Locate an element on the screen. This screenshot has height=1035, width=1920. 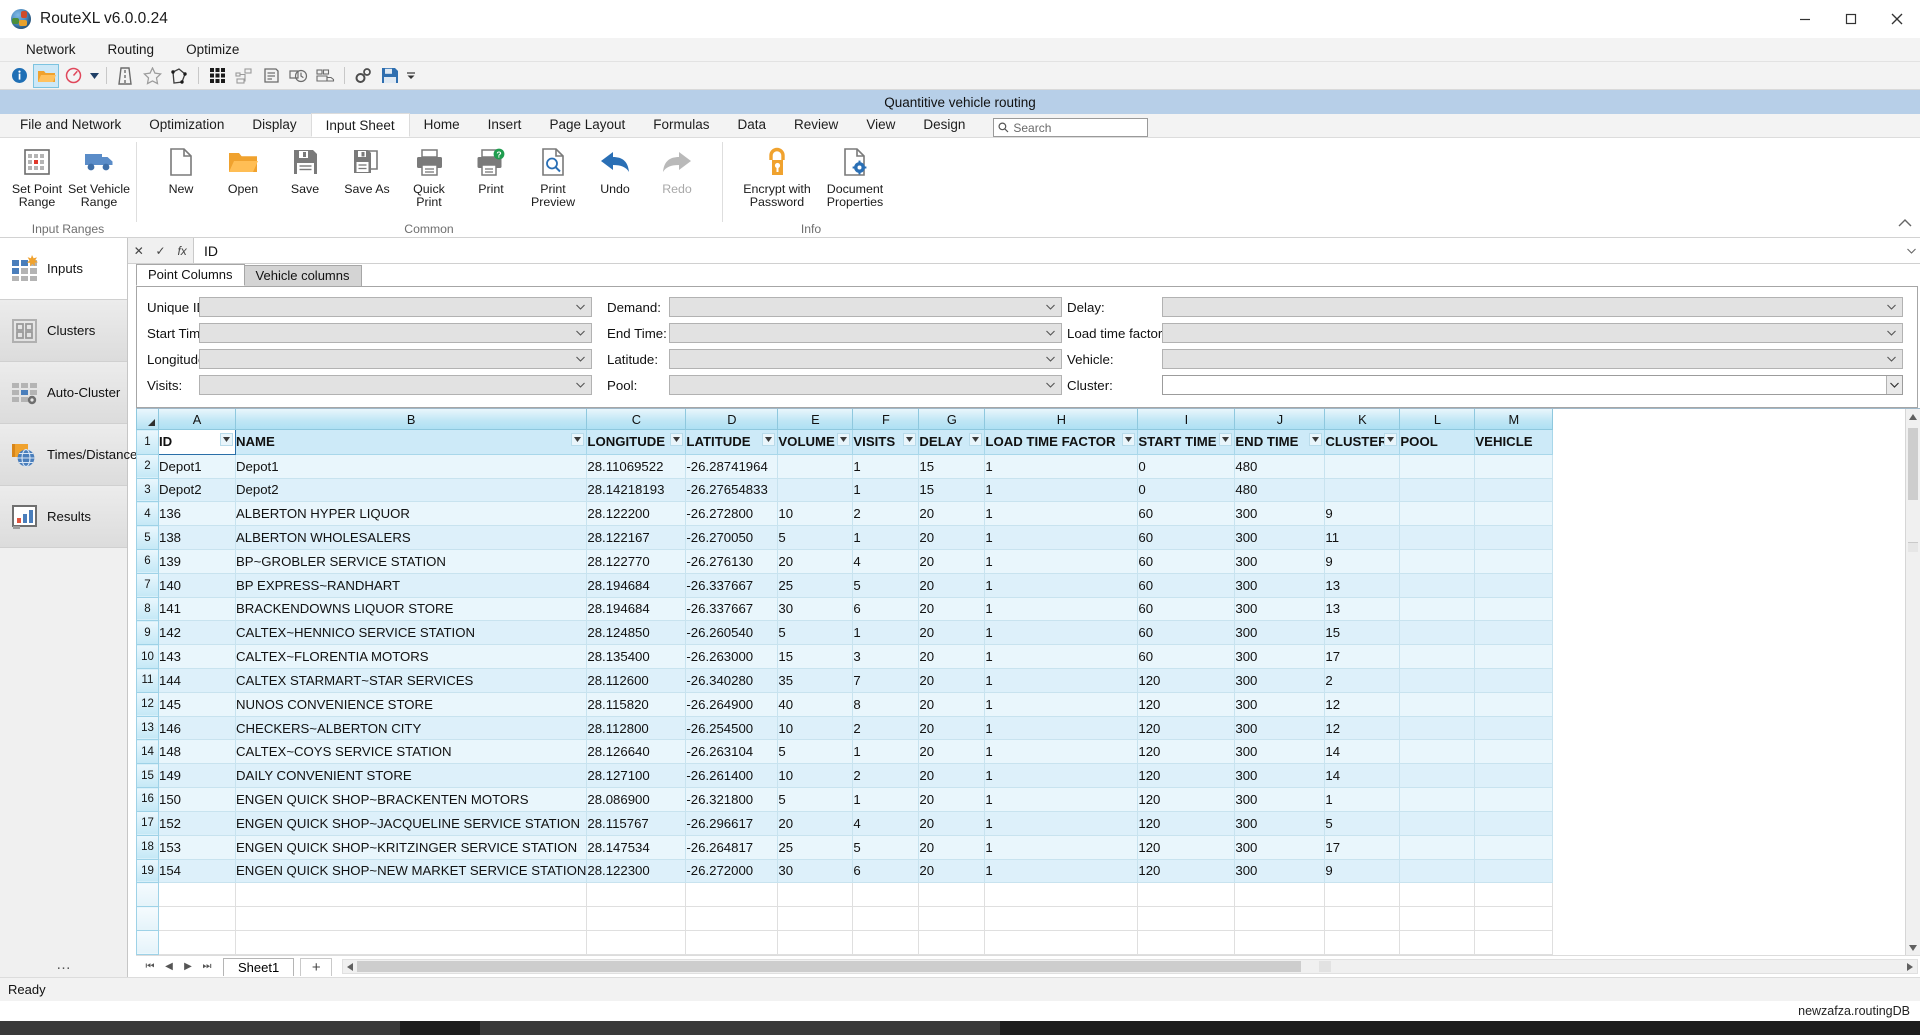
vertical-scroll-thumb is located at coordinates (1913, 464).